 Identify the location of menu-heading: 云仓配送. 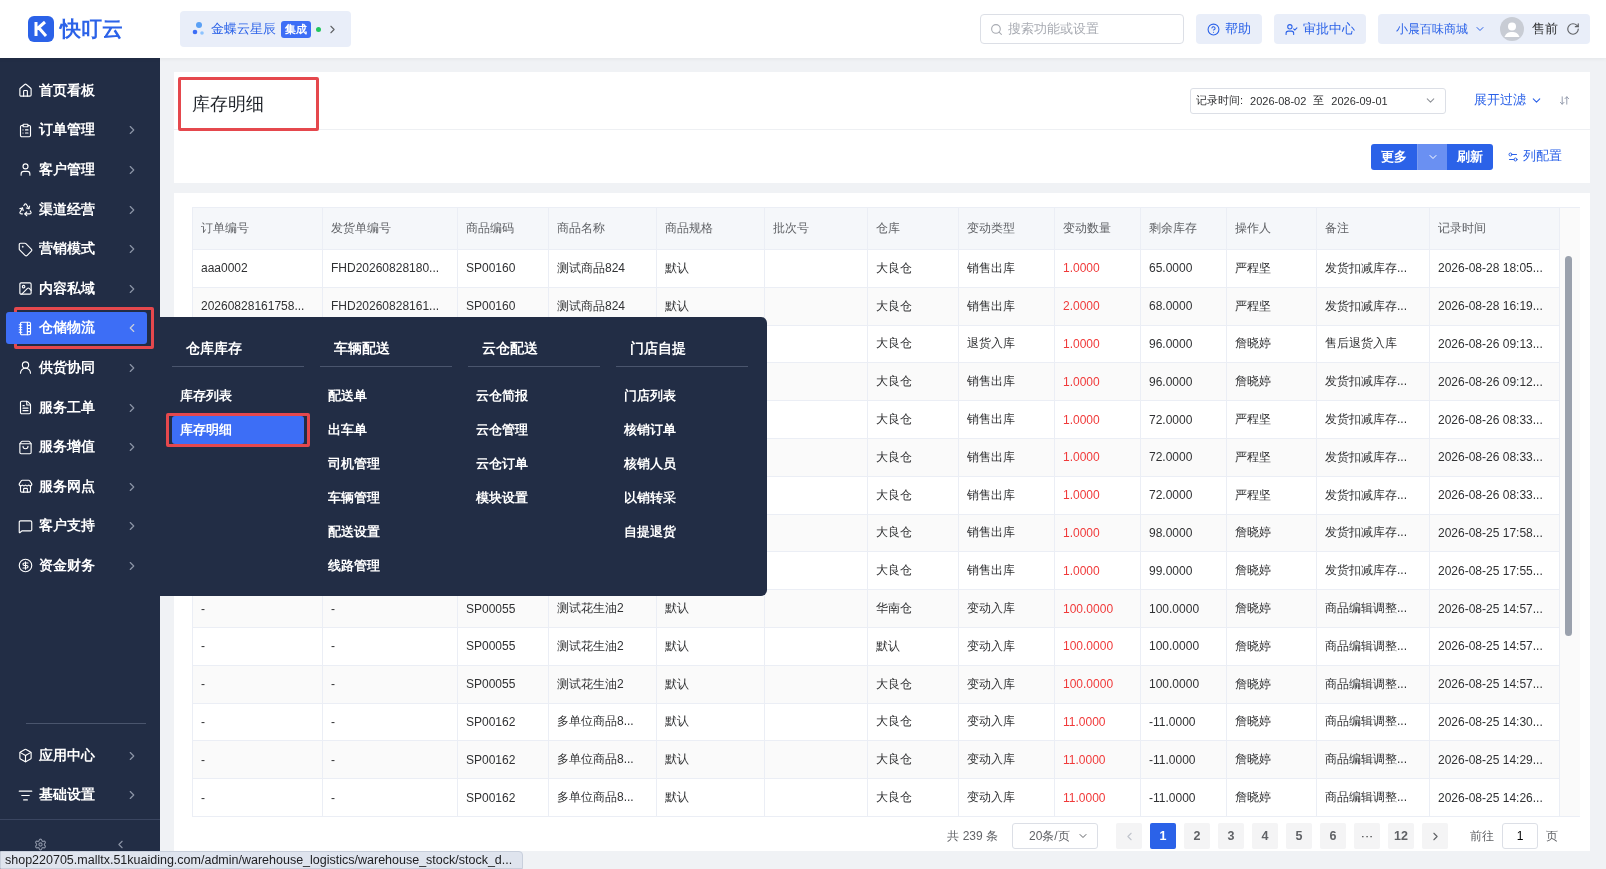
(534, 349).